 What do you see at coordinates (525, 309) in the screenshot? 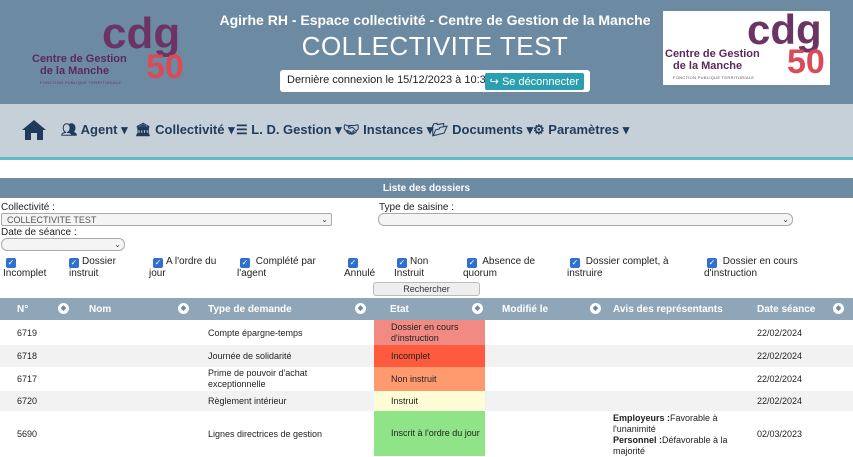
I see `column-header-modifie: Modifié le` at bounding box center [525, 309].